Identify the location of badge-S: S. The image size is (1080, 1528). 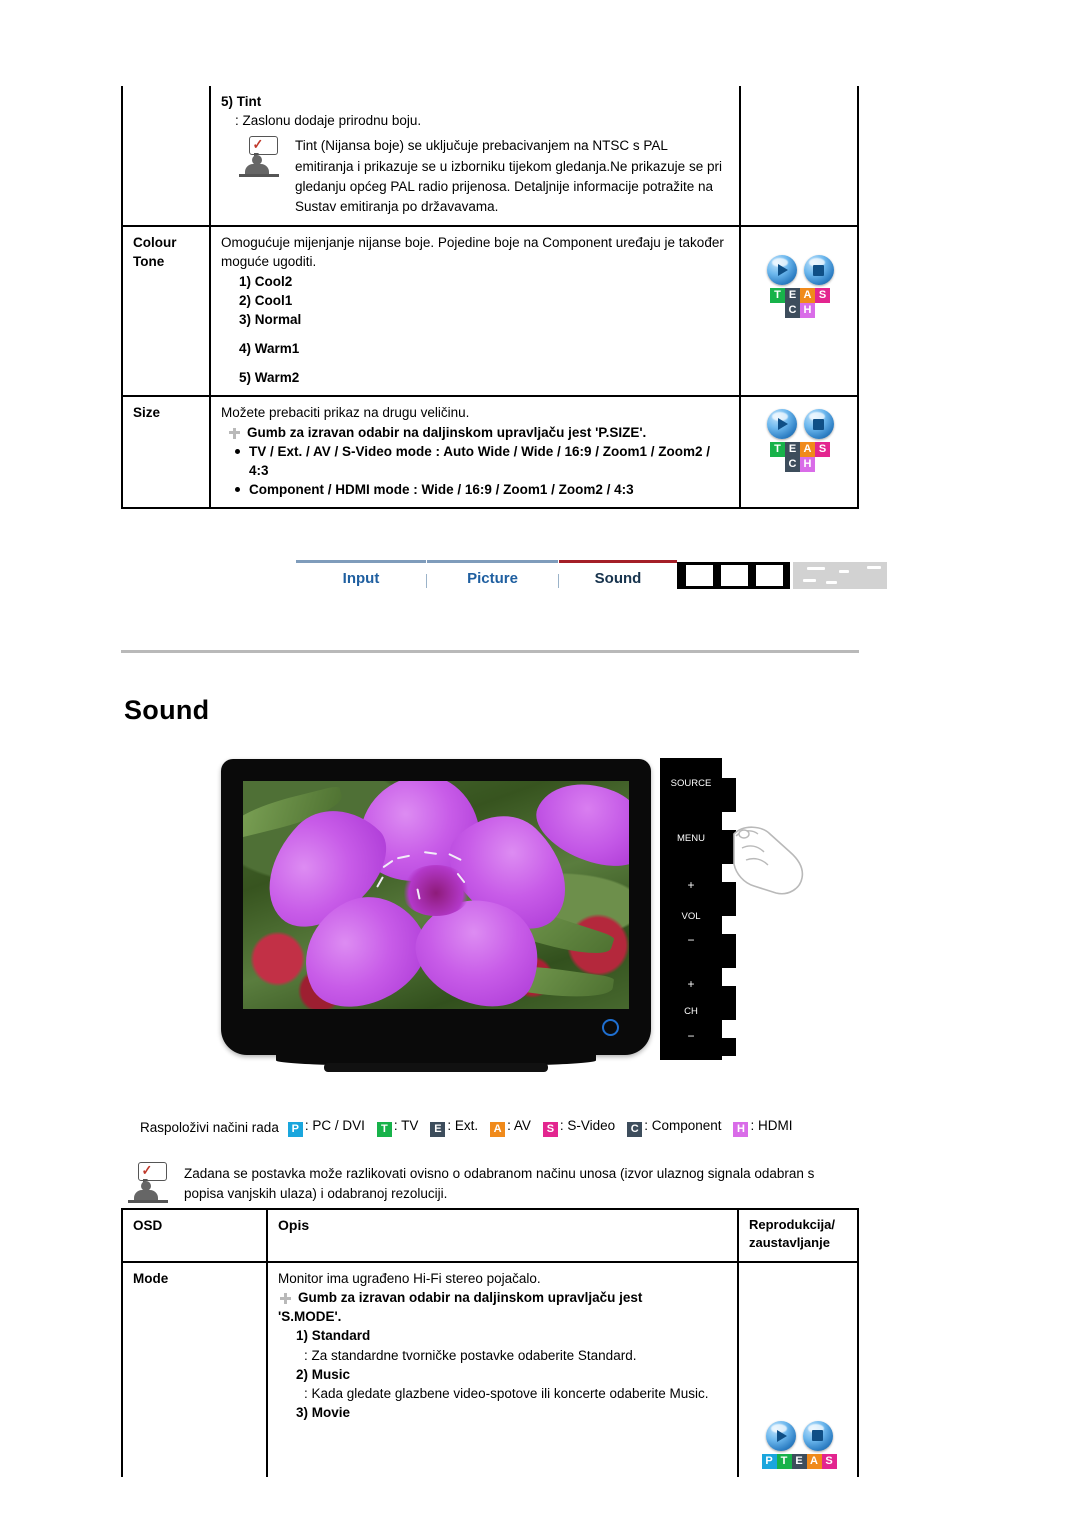
(550, 1129).